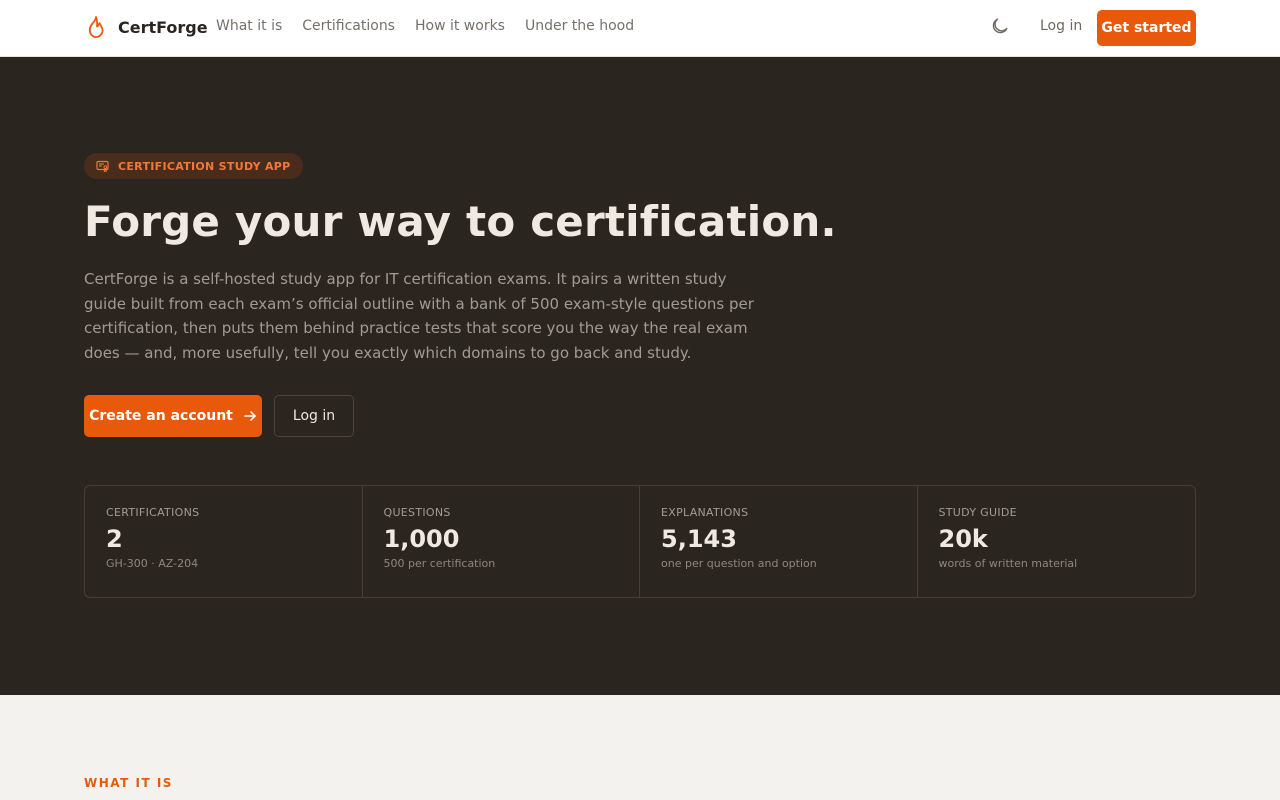  Describe the element at coordinates (963, 539) in the screenshot. I see `stat-value: 20k` at that location.